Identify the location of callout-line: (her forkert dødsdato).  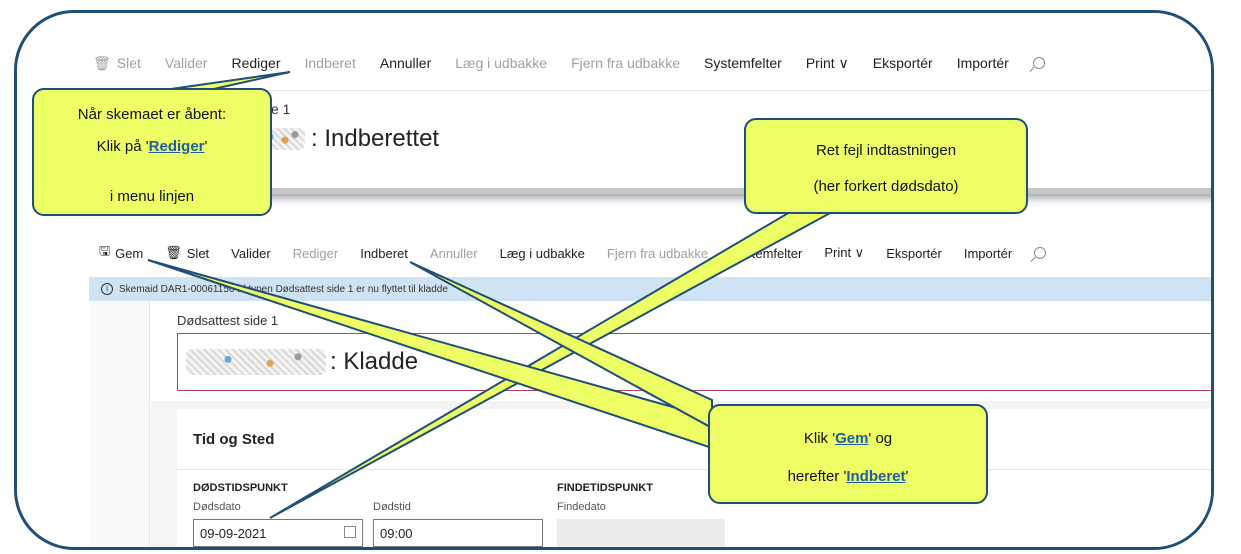
(886, 186).